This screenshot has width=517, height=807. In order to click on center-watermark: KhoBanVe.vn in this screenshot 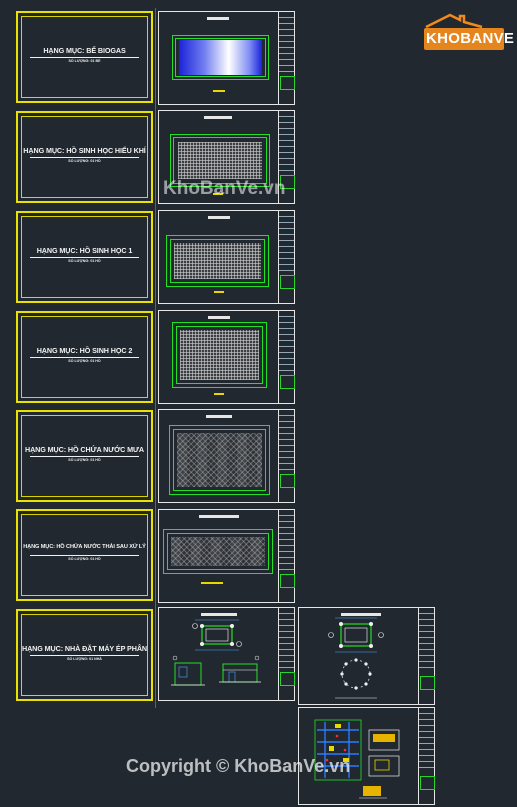, I will do `click(224, 188)`.